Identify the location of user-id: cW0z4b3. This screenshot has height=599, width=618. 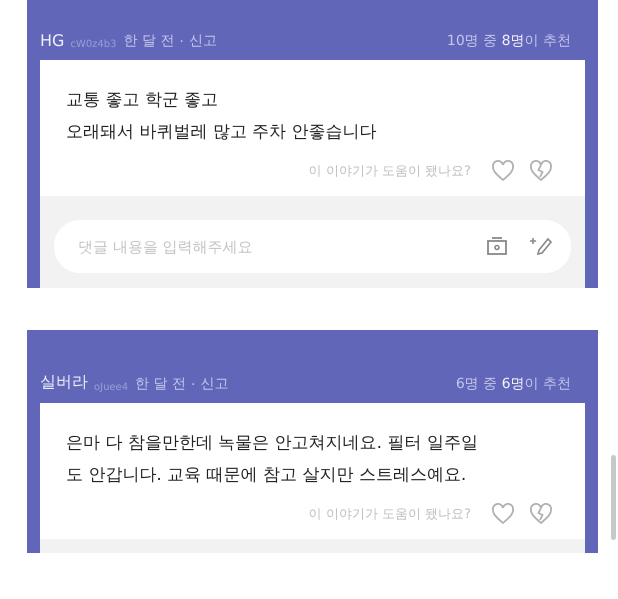
(93, 44).